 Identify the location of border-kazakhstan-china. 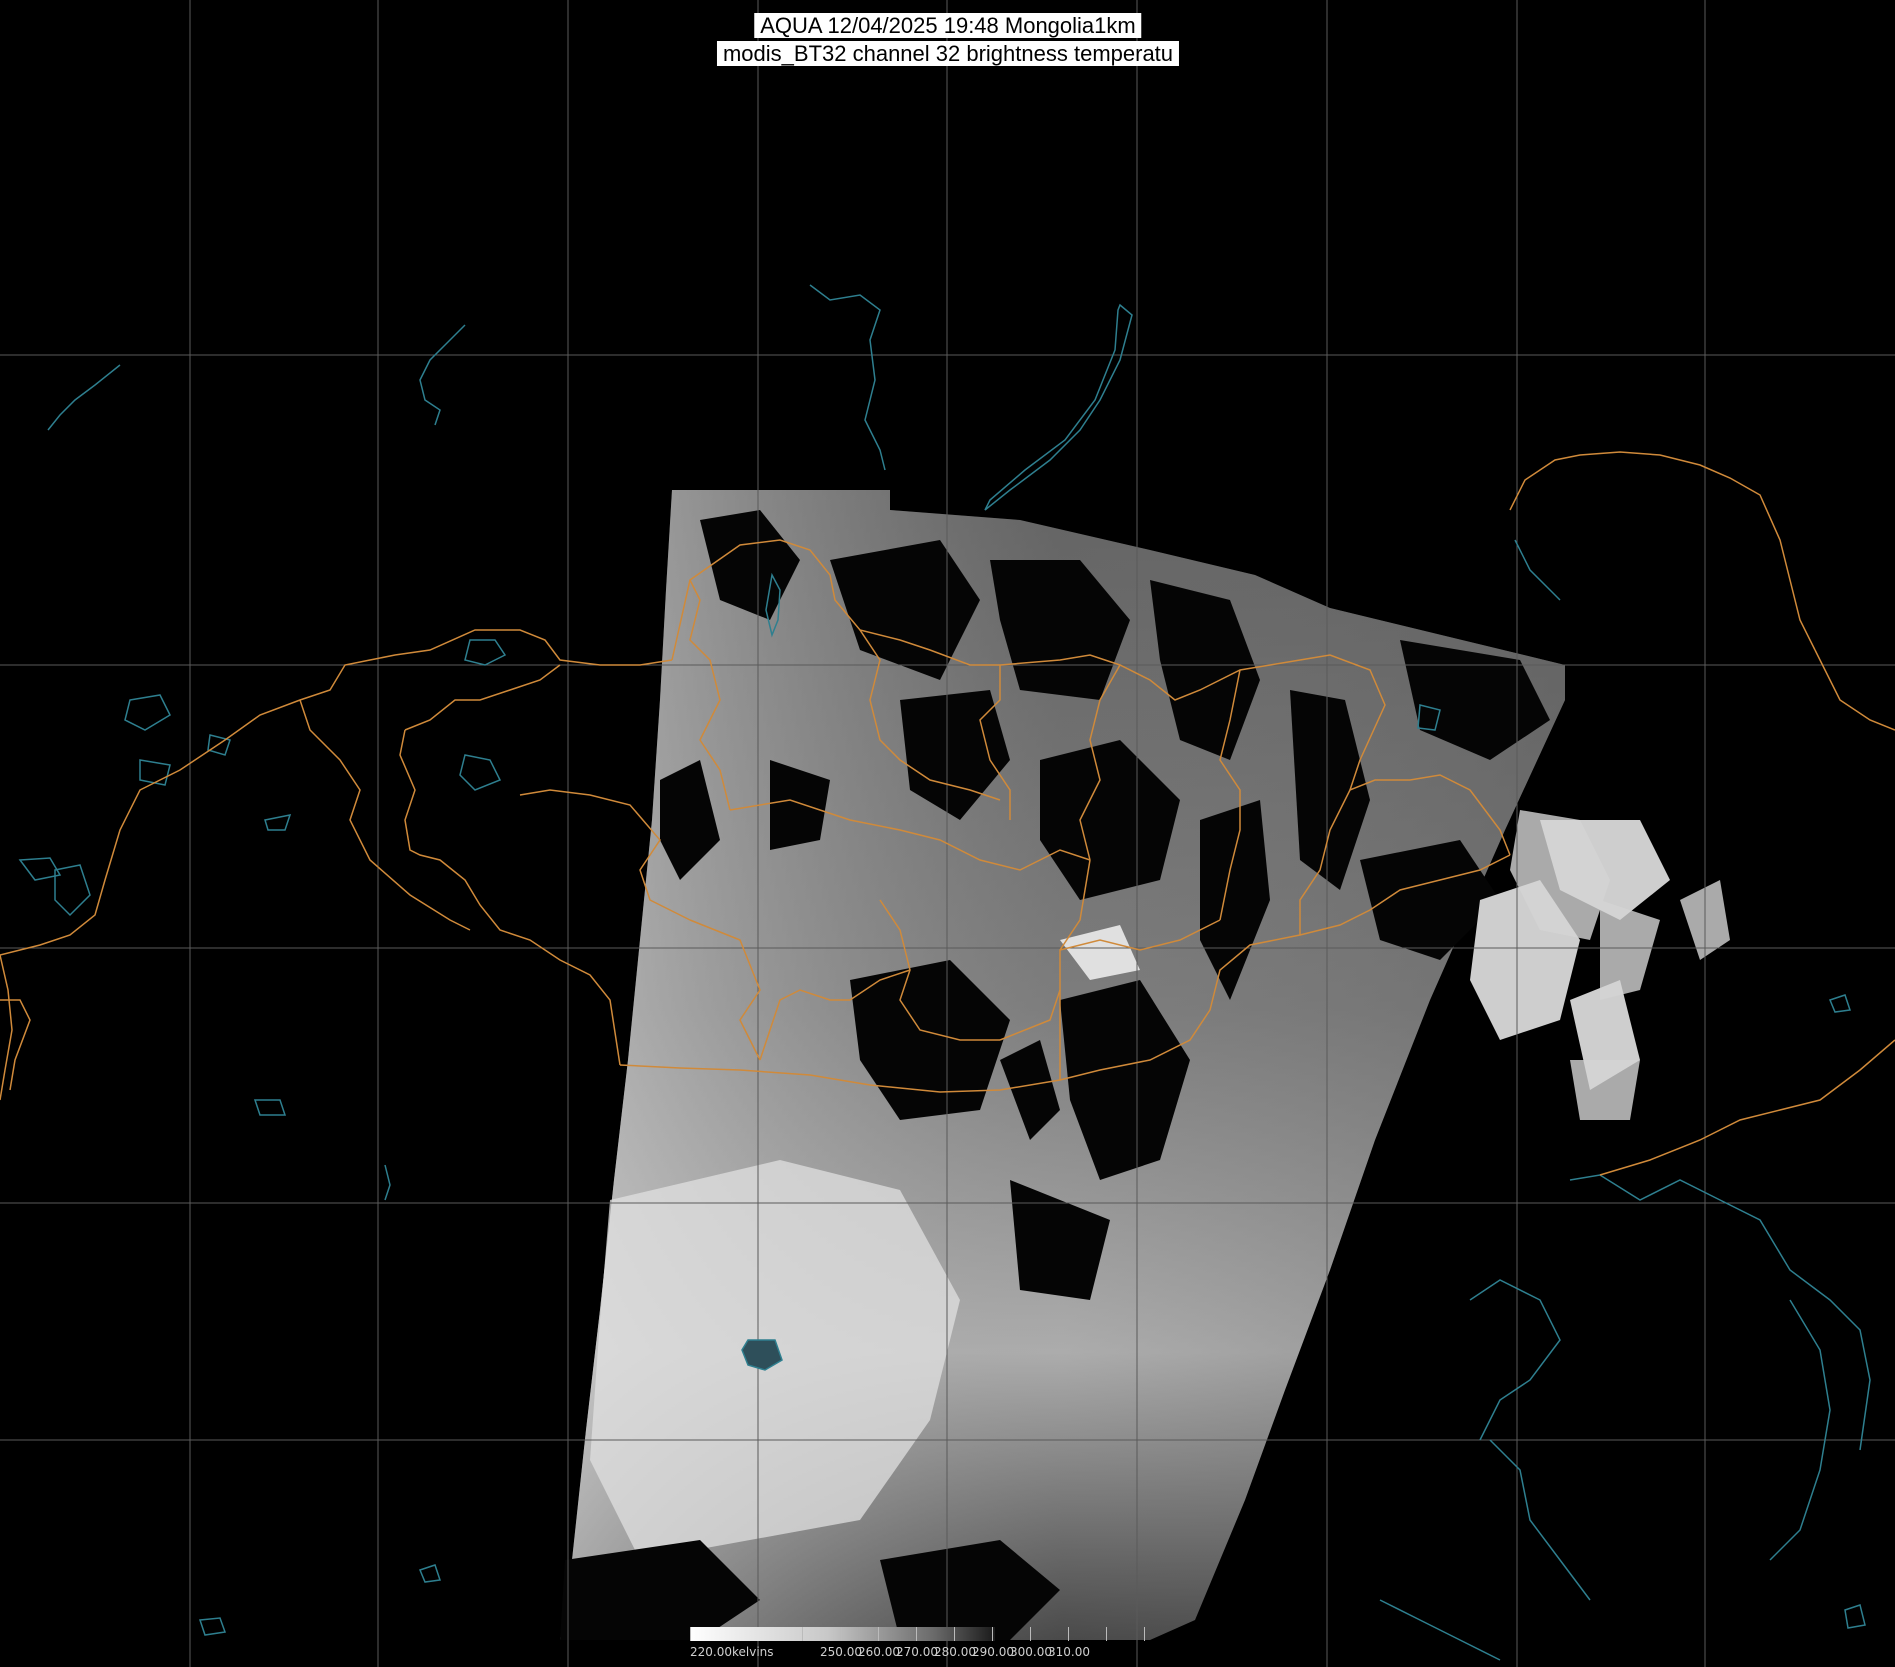
(385, 815).